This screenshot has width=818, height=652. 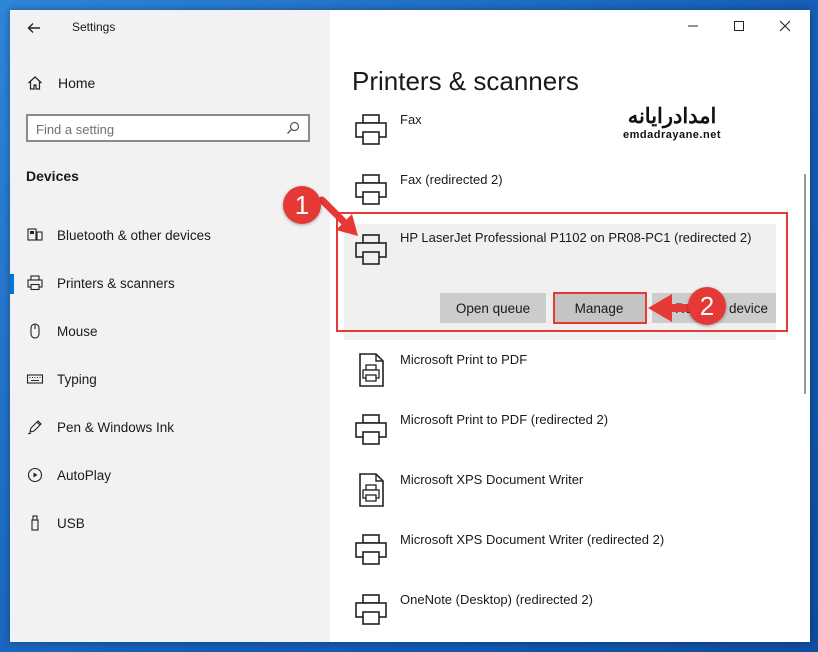 What do you see at coordinates (35, 331) in the screenshot?
I see `mouse-icon` at bounding box center [35, 331].